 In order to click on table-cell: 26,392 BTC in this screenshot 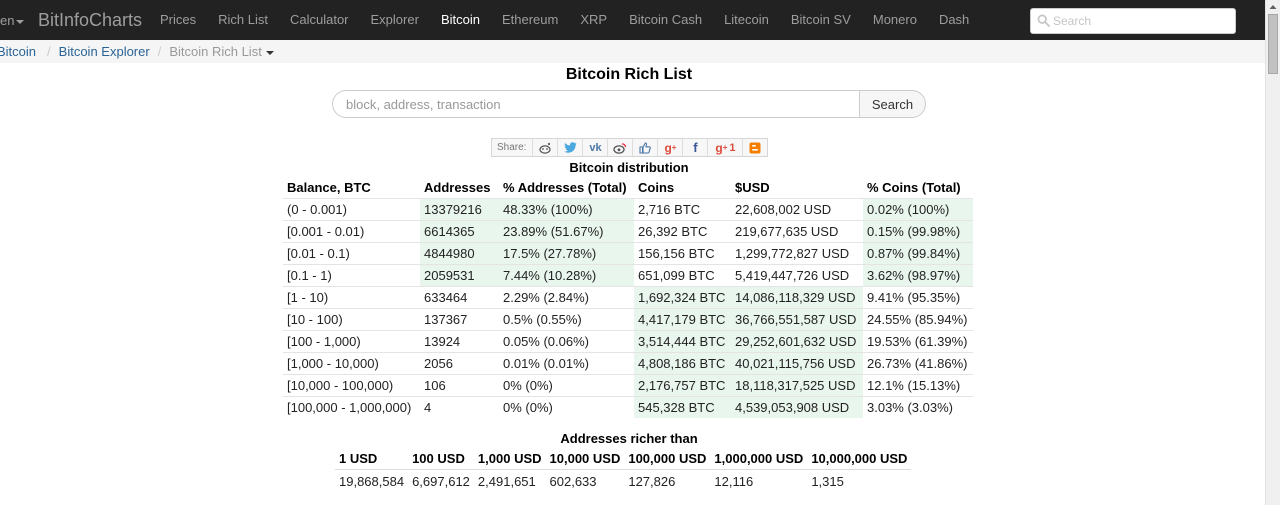, I will do `click(682, 231)`.